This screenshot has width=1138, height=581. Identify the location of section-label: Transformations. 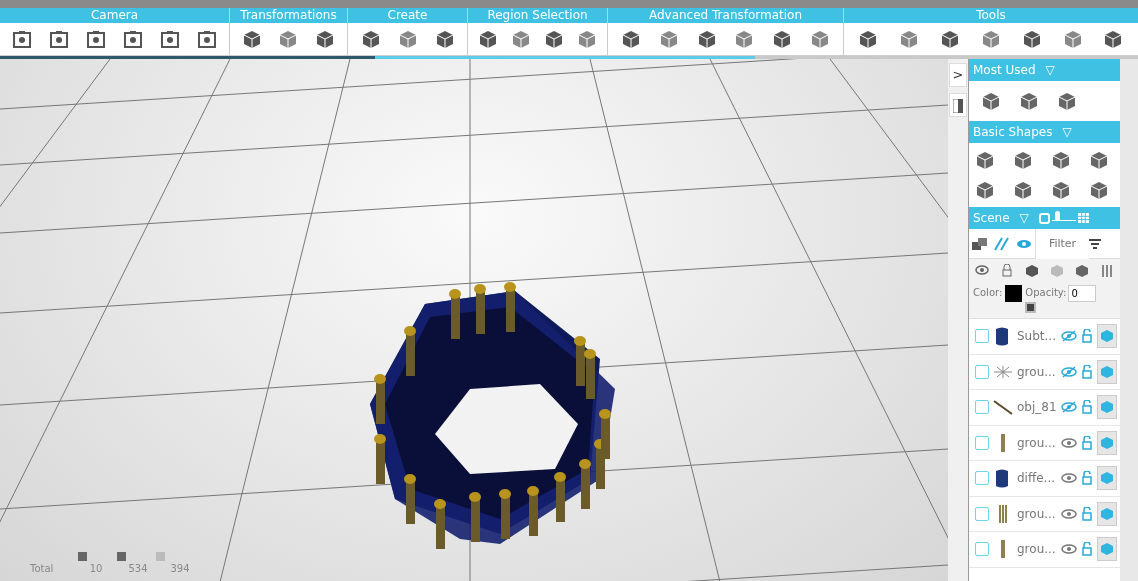
(288, 15).